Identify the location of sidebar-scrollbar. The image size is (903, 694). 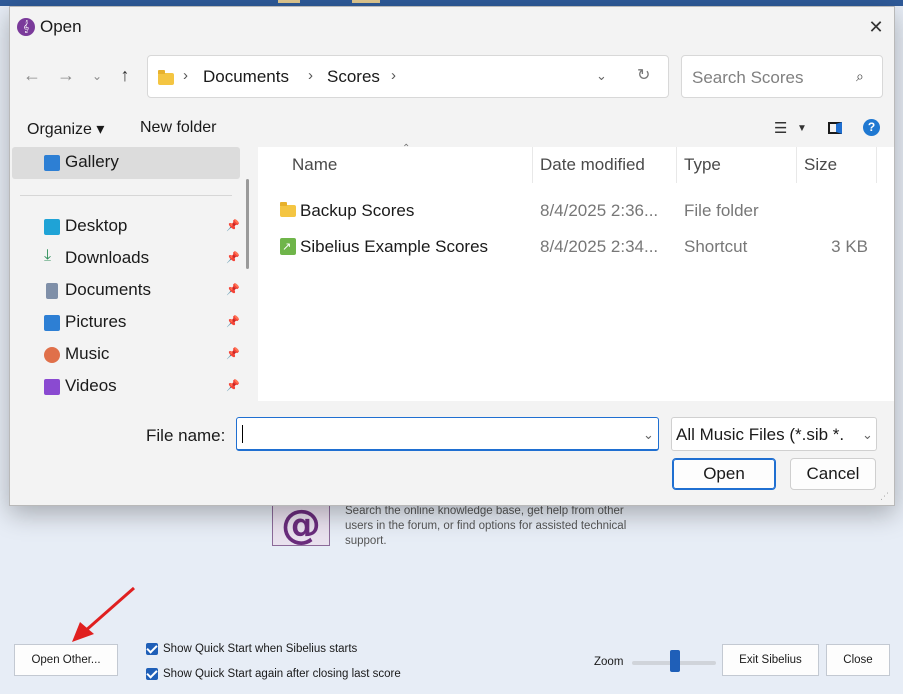
(247, 224).